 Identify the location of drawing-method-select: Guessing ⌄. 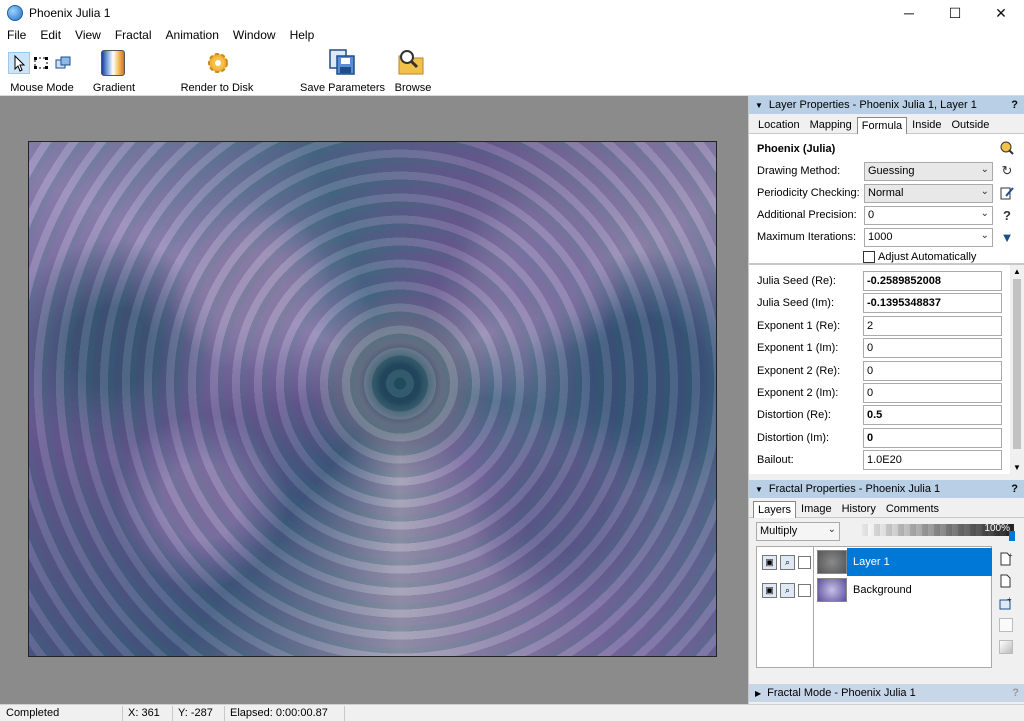
(928, 171).